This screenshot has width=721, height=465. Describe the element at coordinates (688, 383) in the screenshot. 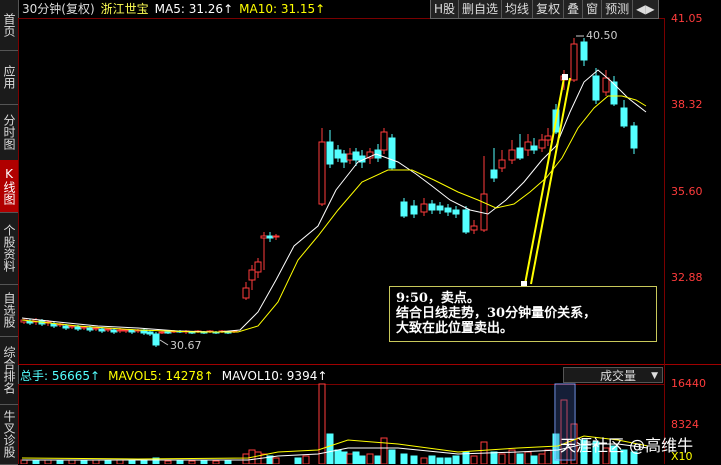

I see `volume-axis-label-1: 16440` at that location.